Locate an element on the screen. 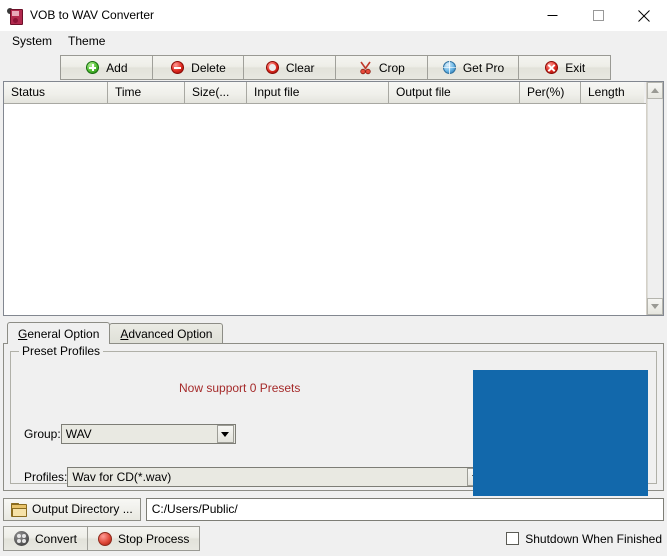 Image resolution: width=667 pixels, height=556 pixels. action-button-group: Convert Stop Process is located at coordinates (102, 538).